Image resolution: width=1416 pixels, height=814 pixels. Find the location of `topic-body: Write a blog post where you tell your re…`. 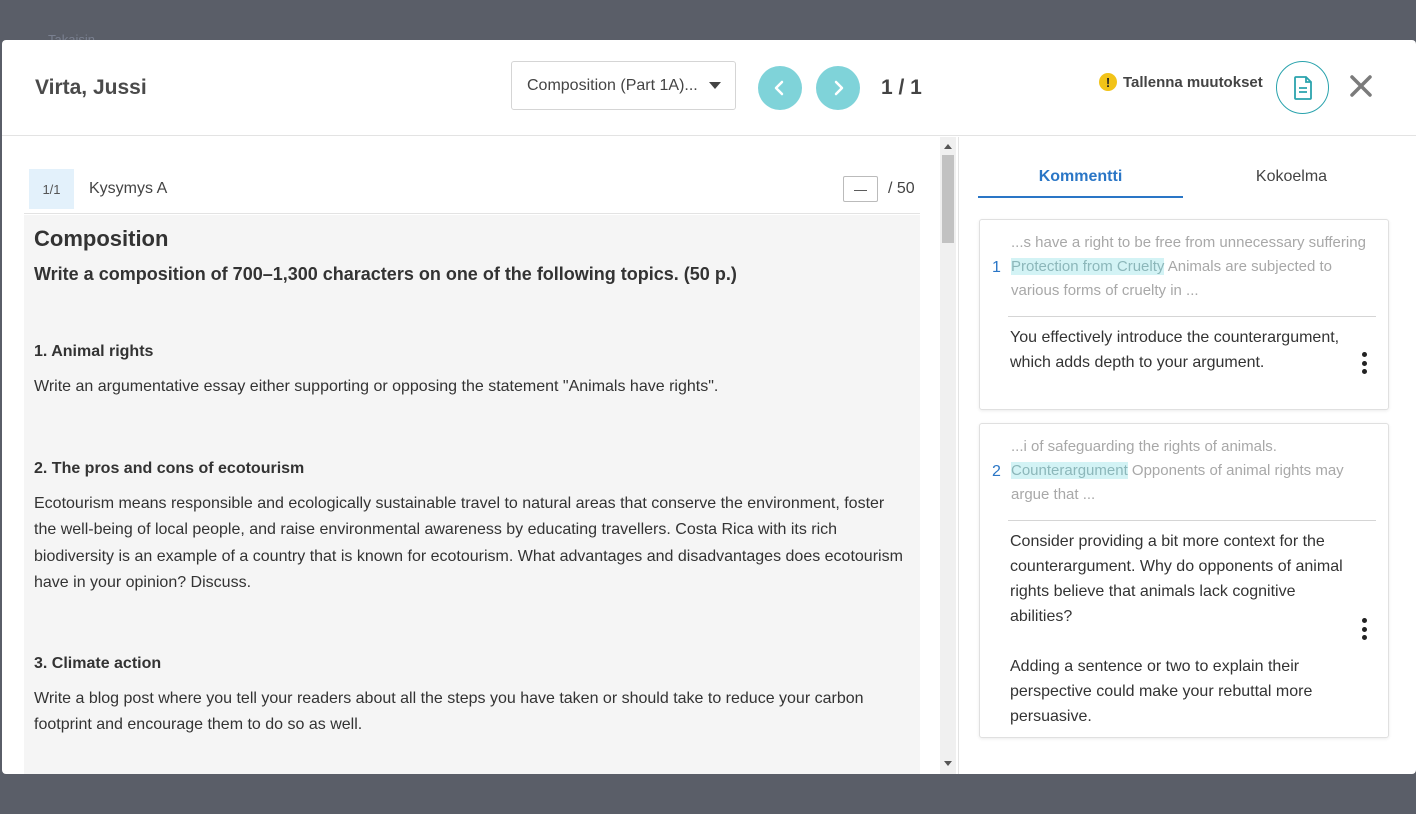

topic-body: Write a blog post where you tell your re… is located at coordinates (449, 711).